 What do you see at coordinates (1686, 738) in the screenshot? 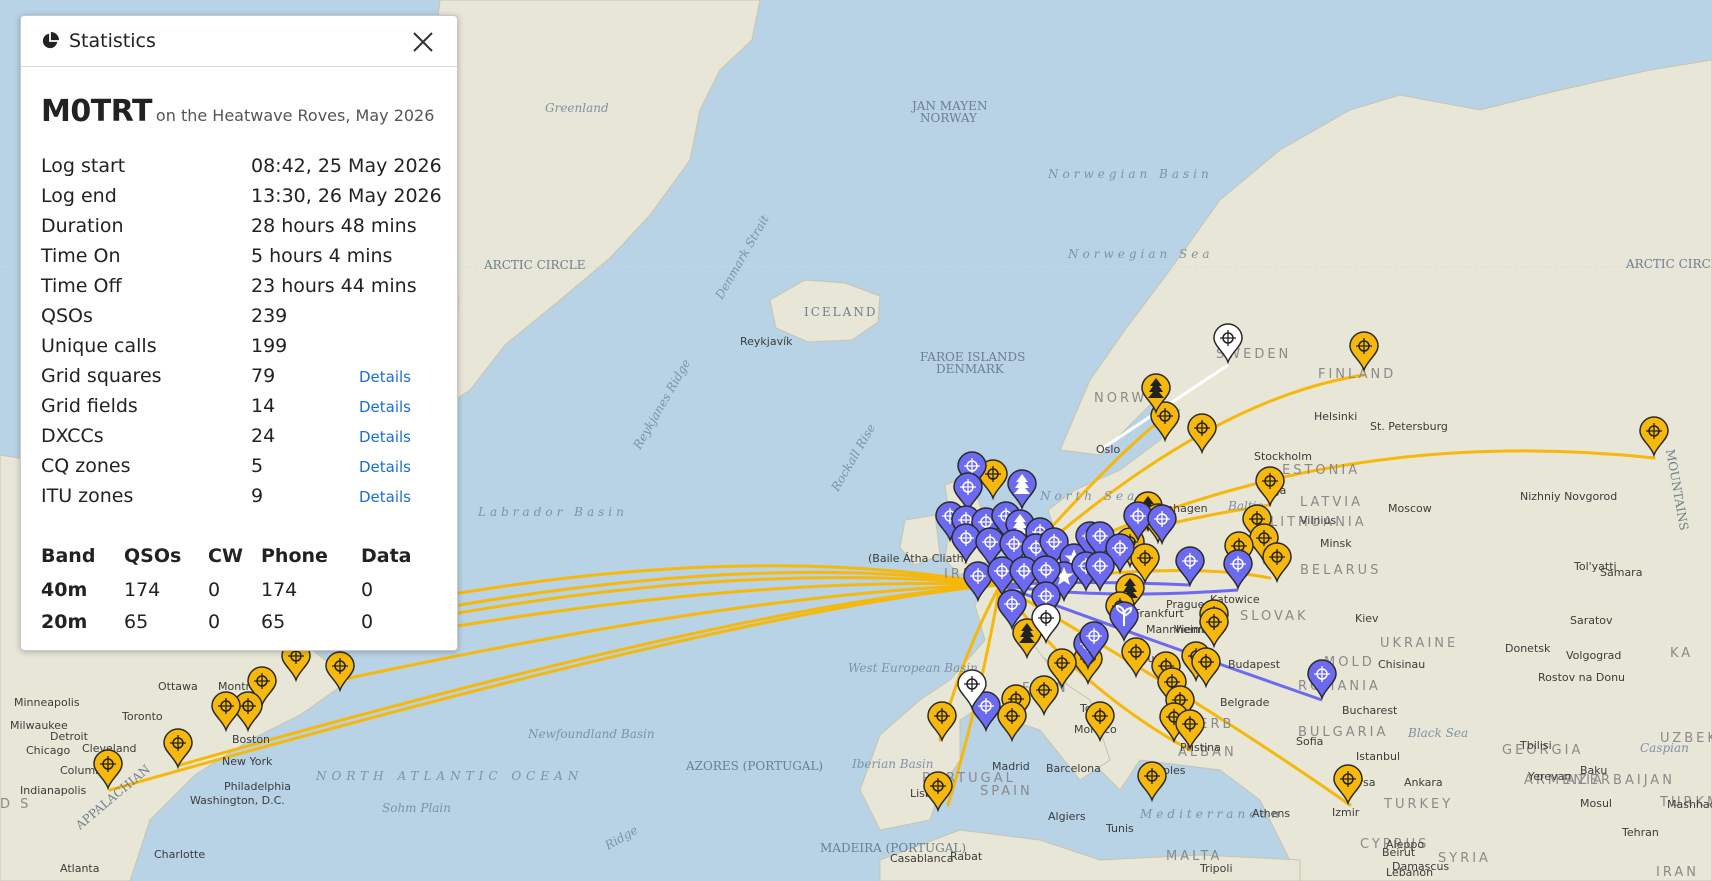
I see `svg-text: UZBEKI` at bounding box center [1686, 738].